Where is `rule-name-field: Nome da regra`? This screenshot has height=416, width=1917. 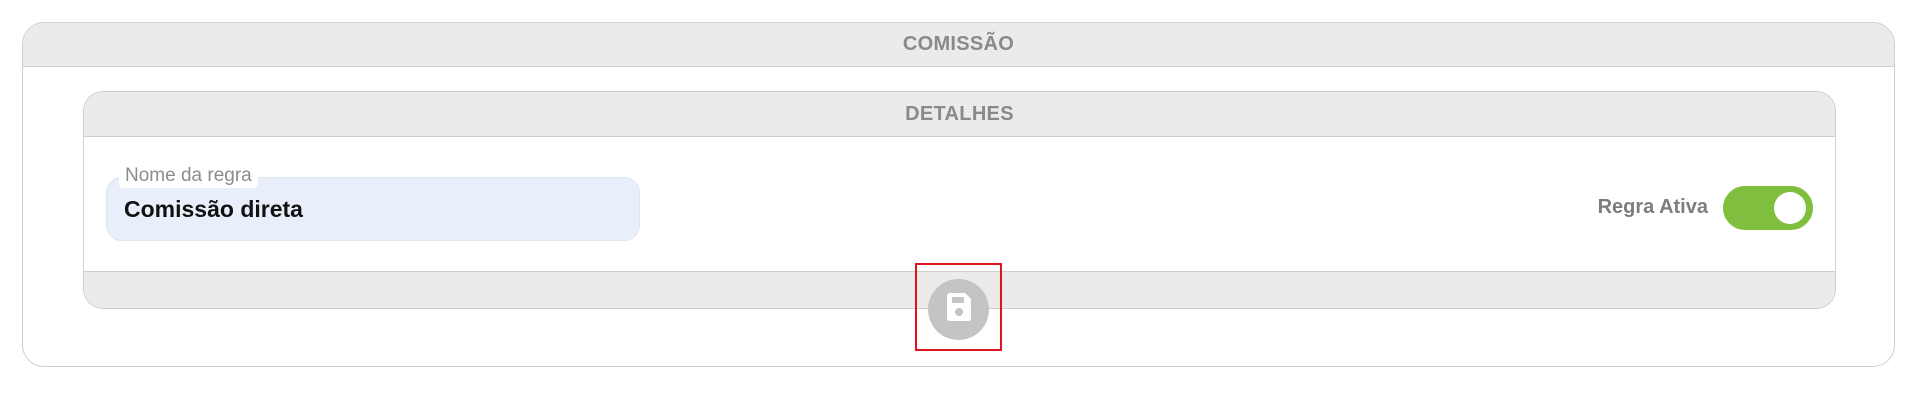 rule-name-field: Nome da regra is located at coordinates (373, 202).